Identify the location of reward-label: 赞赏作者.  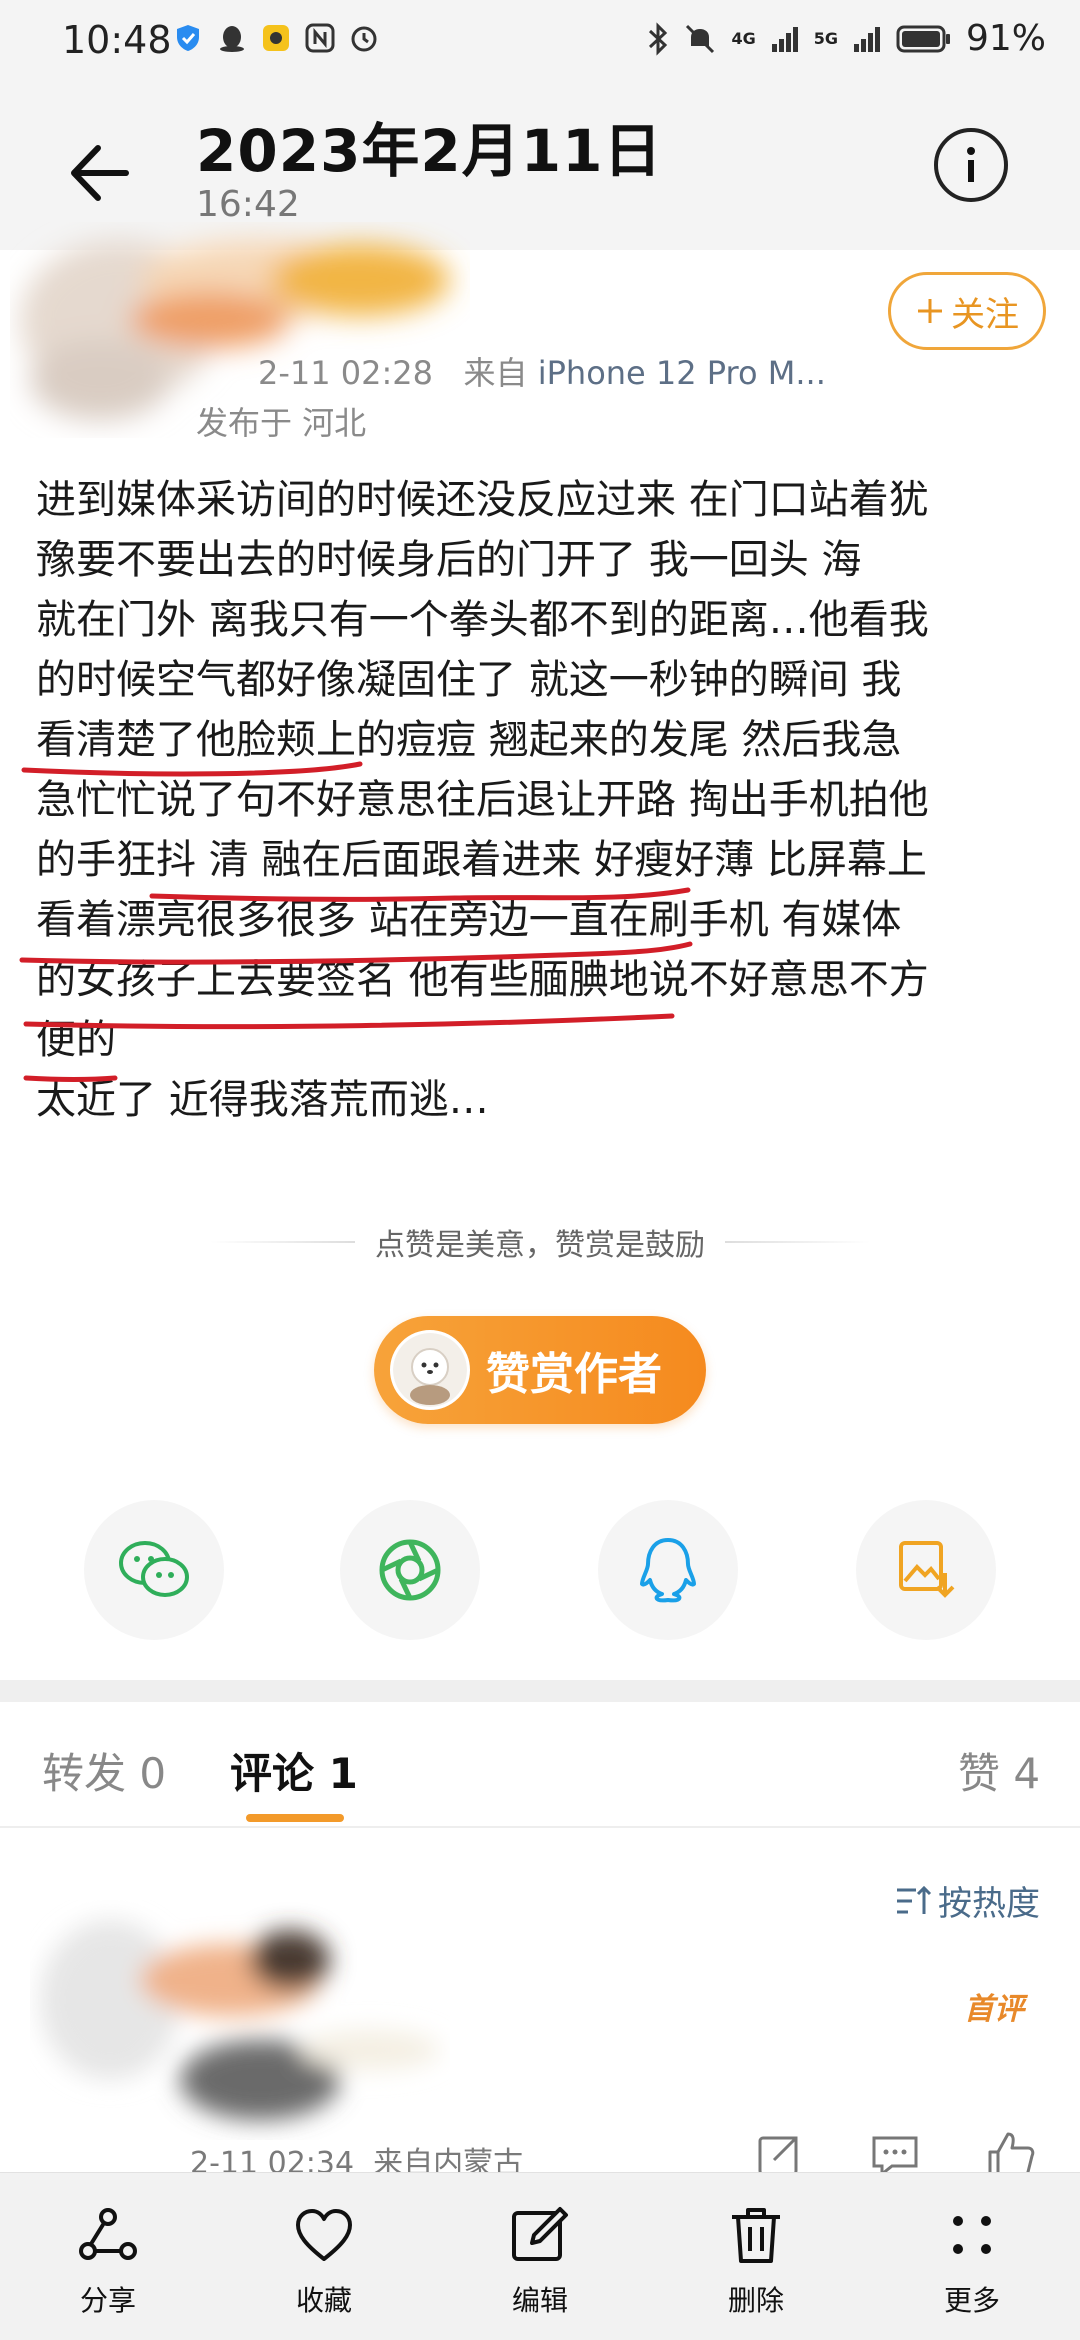
(574, 1374).